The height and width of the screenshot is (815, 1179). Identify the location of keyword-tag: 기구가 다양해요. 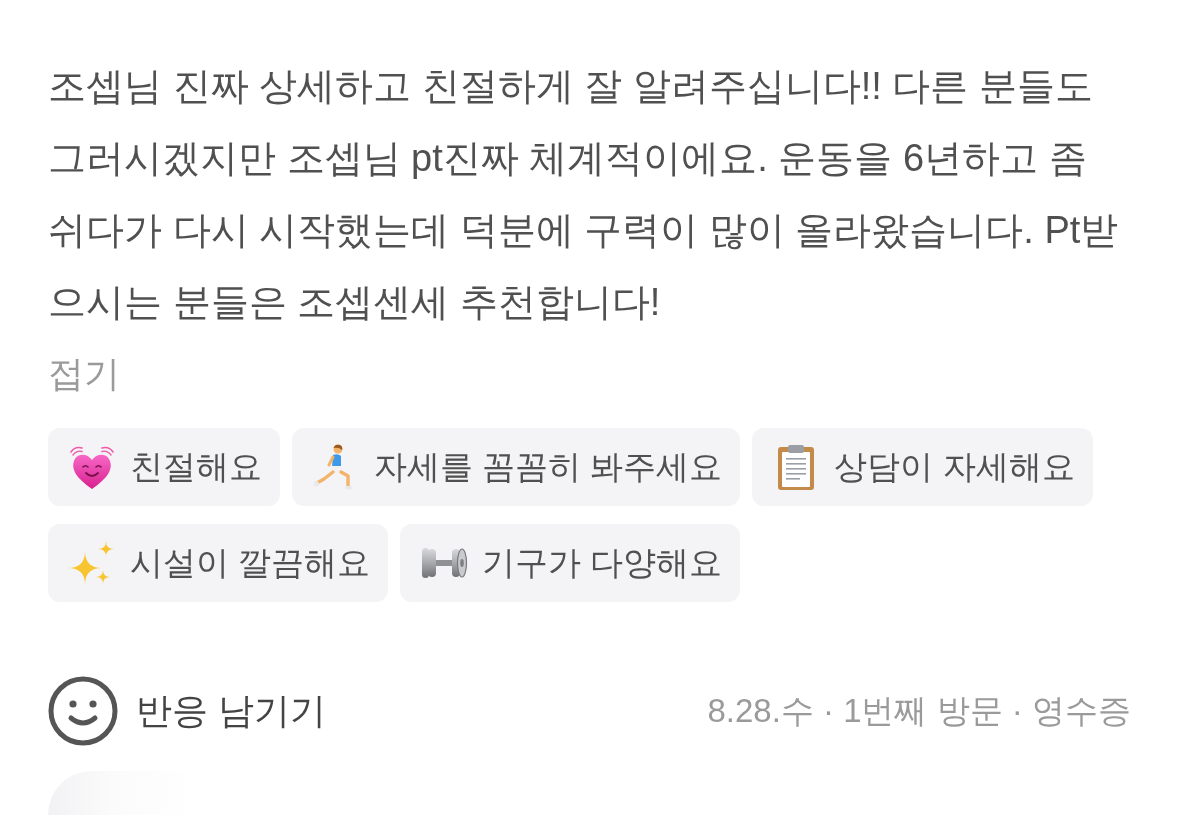
(570, 563).